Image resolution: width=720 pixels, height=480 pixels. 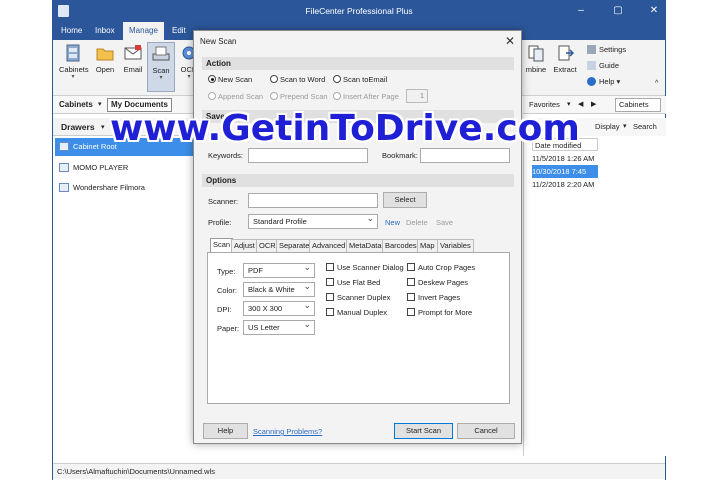 What do you see at coordinates (565, 177) in the screenshot?
I see `file-row-date: 10/30/2018 7:45 PM` at bounding box center [565, 177].